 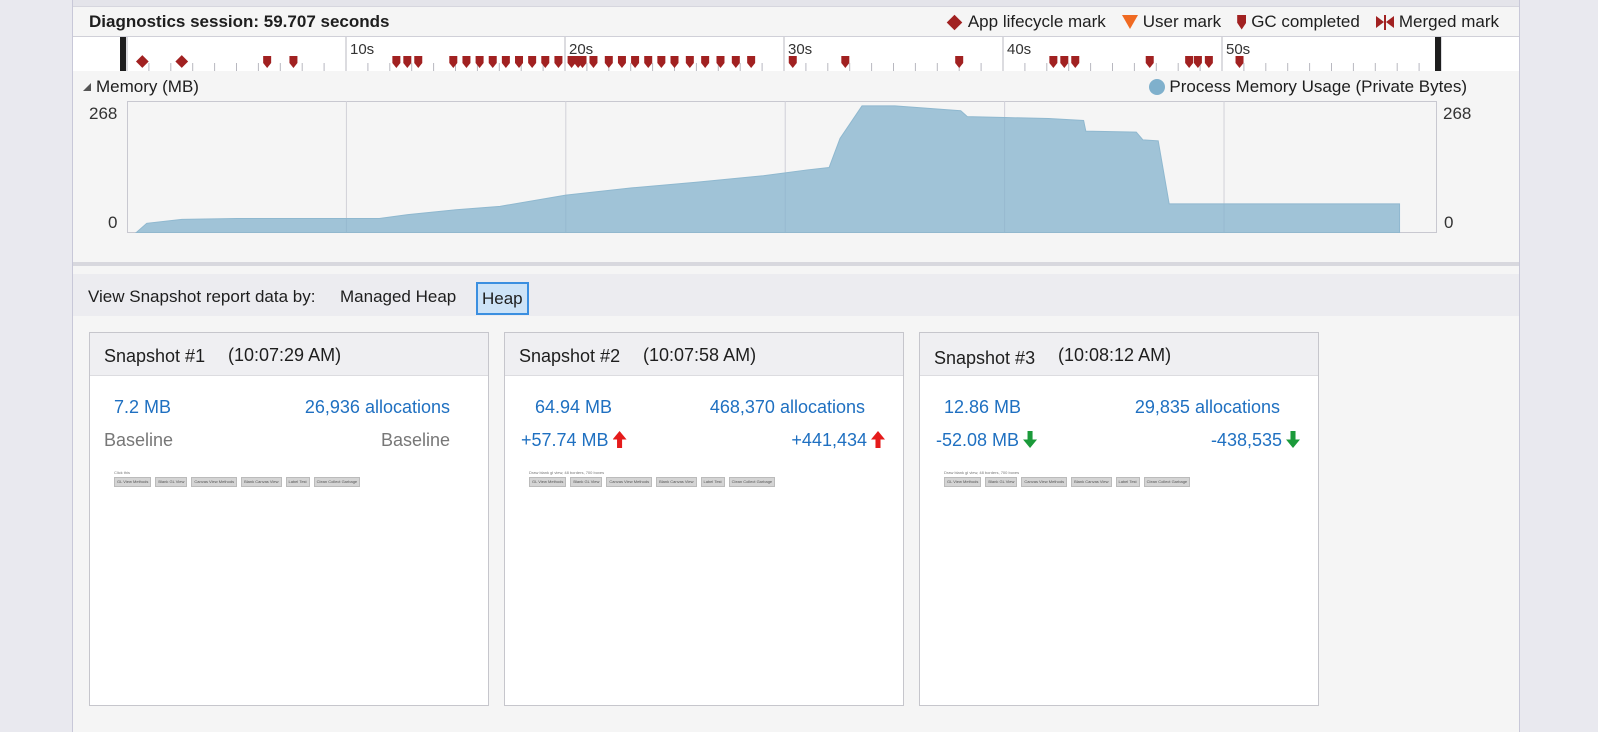 I want to click on alloc-diff: Baseline, so click(x=415, y=440).